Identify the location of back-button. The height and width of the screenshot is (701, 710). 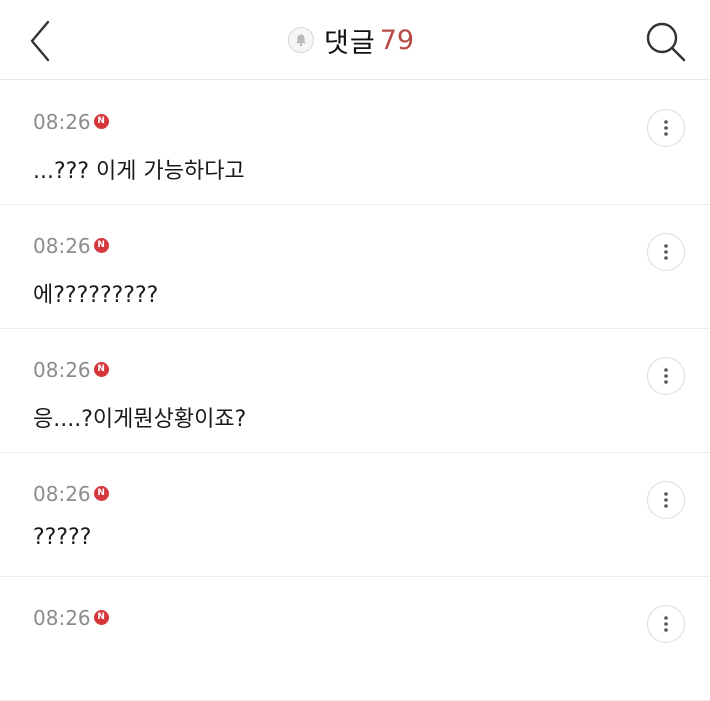
(43, 41).